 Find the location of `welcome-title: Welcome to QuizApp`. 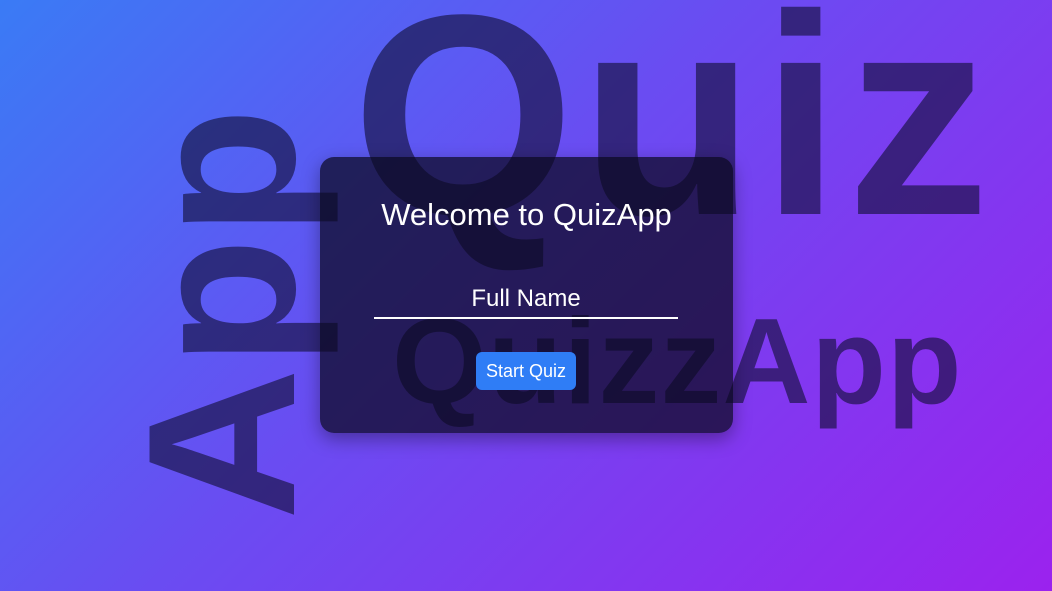

welcome-title: Welcome to QuizApp is located at coordinates (526, 214).